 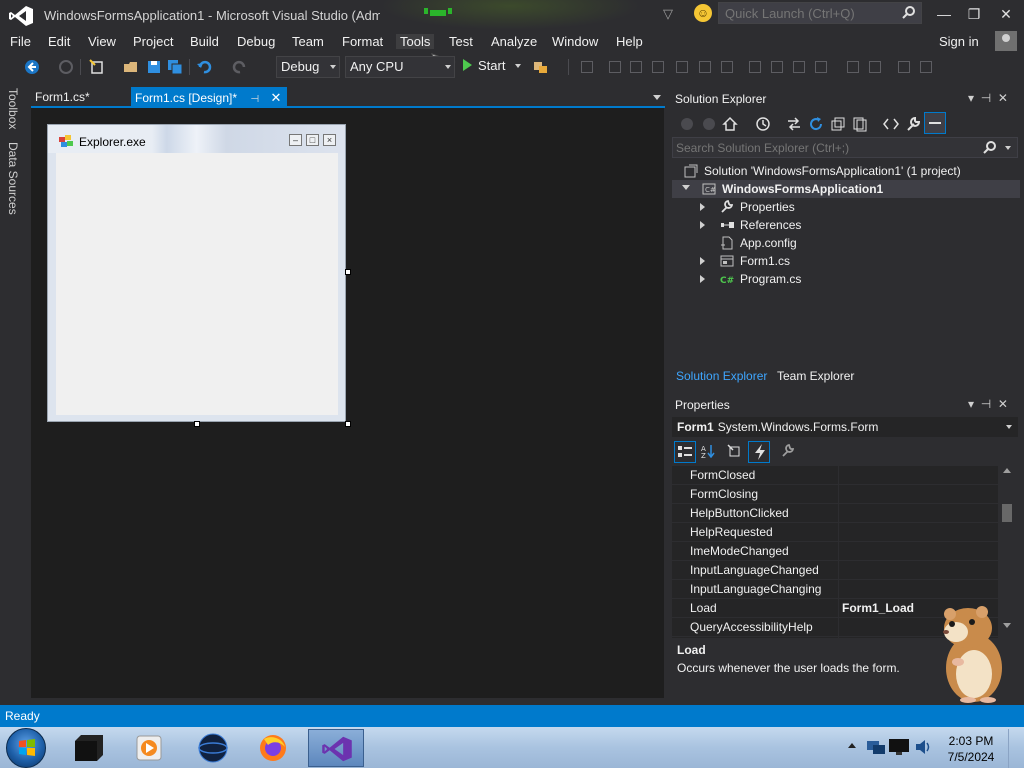 I want to click on preview-selected-items-button, so click(x=935, y=123).